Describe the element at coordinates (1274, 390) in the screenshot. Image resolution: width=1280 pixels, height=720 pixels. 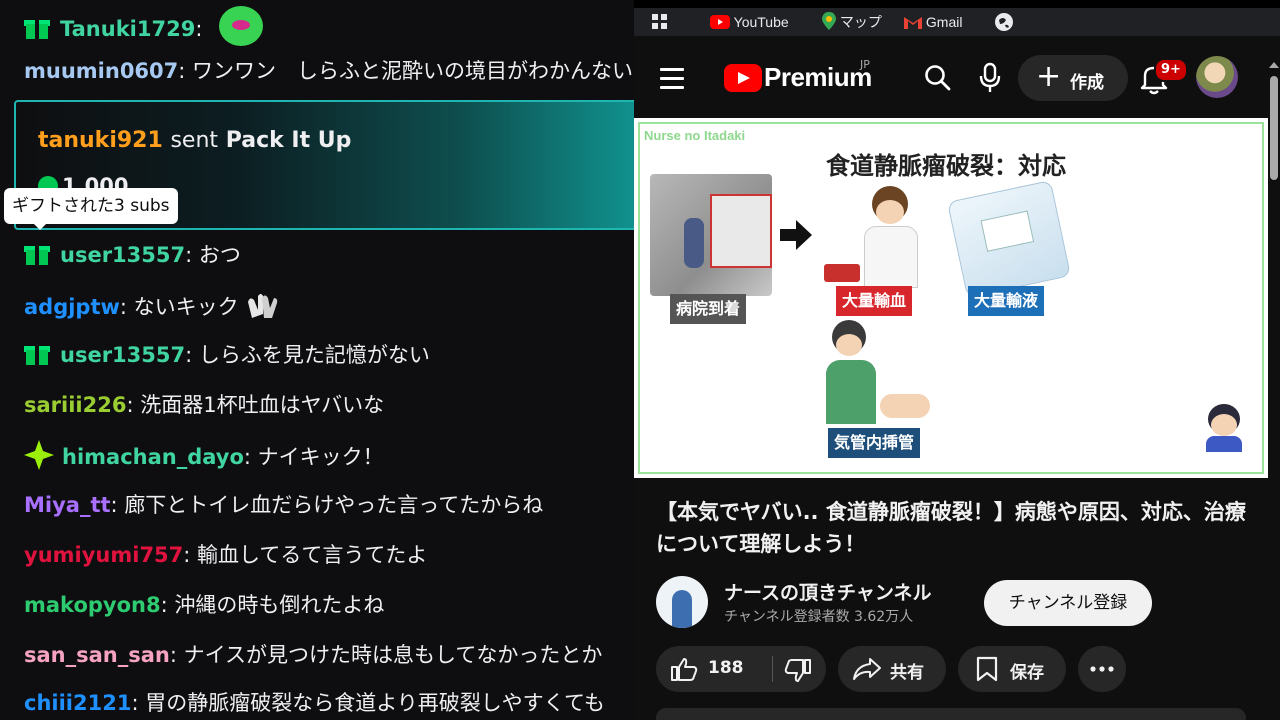
I see `page-scrollbar` at that location.